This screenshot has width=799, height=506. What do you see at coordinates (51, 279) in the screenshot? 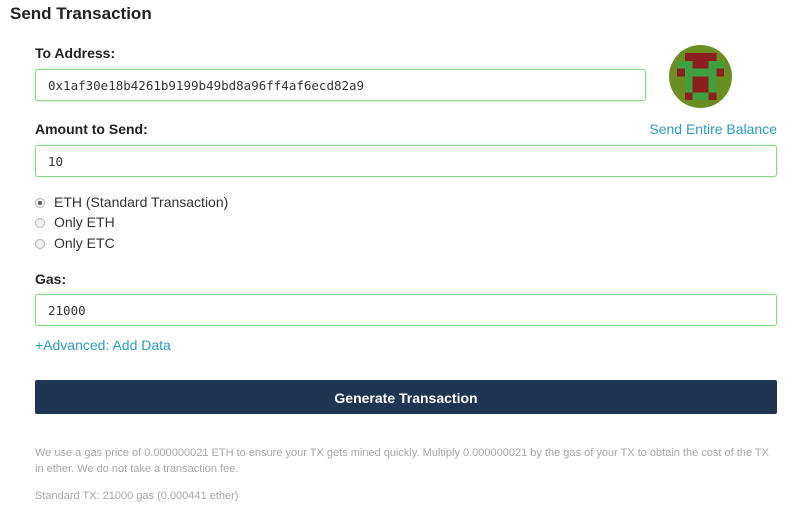
I see `gas-label: Gas:` at bounding box center [51, 279].